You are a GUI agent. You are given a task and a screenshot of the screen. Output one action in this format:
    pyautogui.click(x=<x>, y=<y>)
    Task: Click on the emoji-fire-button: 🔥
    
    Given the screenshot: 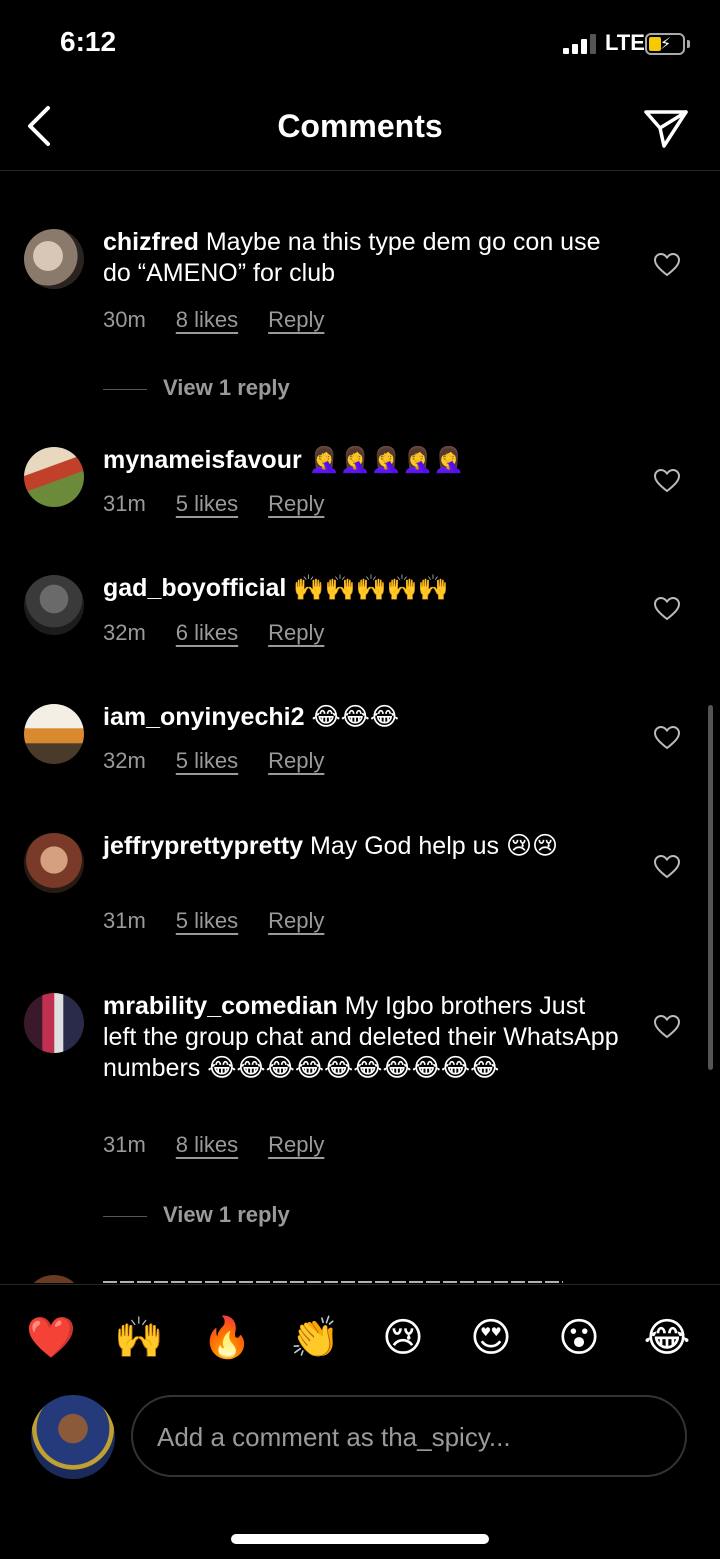 What is the action you would take?
    pyautogui.click(x=227, y=1338)
    